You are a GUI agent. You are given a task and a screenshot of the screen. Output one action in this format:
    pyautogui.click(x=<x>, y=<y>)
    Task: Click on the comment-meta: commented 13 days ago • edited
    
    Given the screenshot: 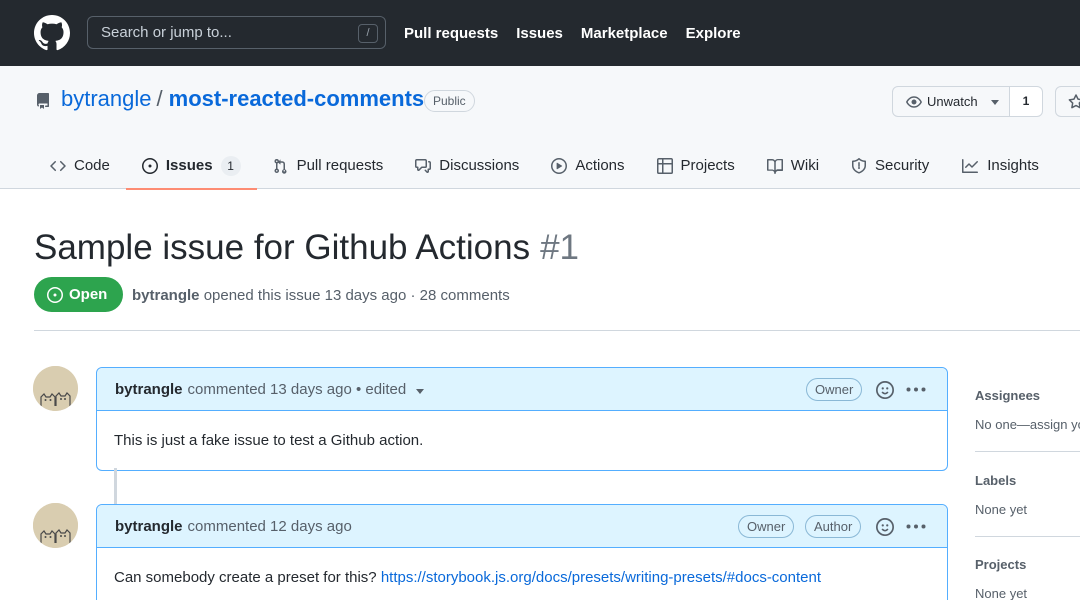 What is the action you would take?
    pyautogui.click(x=297, y=389)
    